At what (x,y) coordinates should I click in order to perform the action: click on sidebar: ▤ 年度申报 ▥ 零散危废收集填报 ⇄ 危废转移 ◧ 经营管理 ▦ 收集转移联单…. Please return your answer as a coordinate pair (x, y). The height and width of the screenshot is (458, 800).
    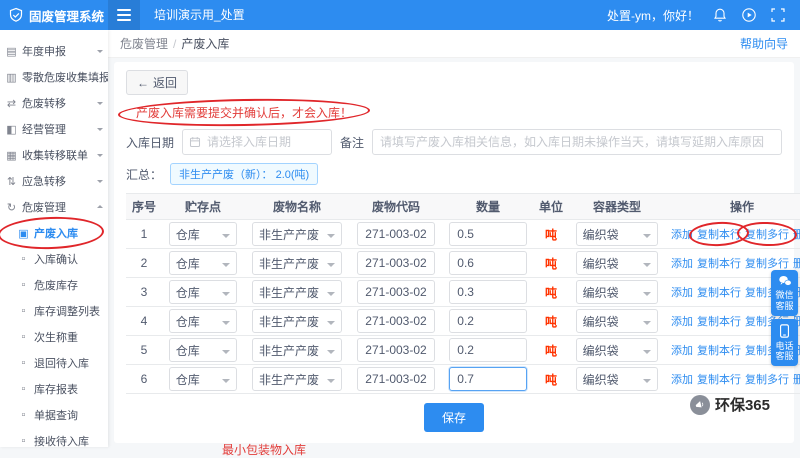
    Looking at the image, I should click on (54, 238).